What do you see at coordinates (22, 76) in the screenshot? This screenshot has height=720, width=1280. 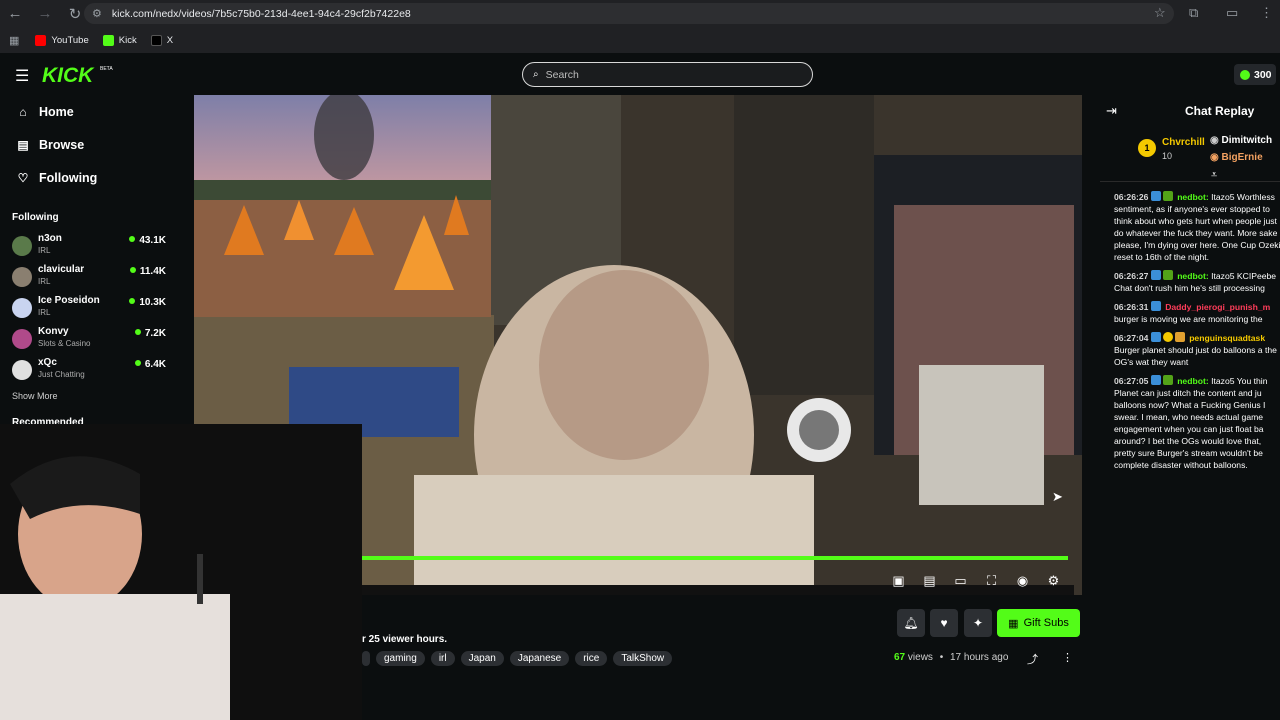 I see `menu-icon: ☰` at bounding box center [22, 76].